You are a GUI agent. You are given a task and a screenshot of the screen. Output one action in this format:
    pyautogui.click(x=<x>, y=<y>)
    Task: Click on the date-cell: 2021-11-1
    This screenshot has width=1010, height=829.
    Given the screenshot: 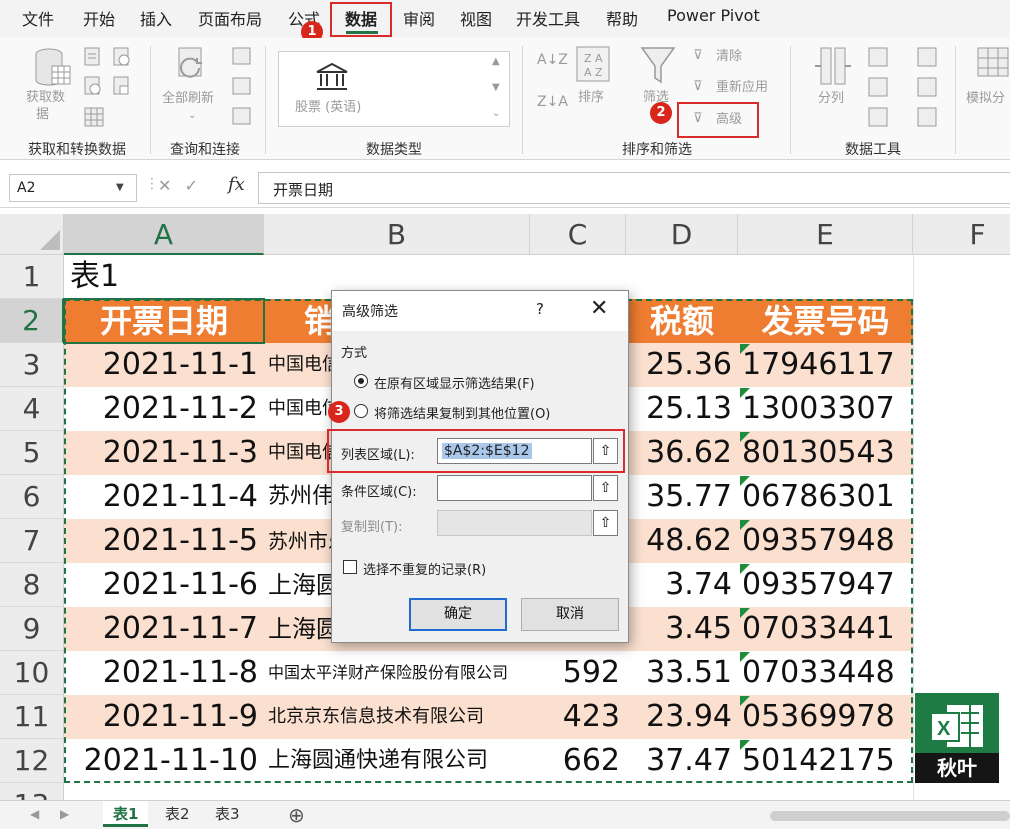 What is the action you would take?
    pyautogui.click(x=164, y=365)
    